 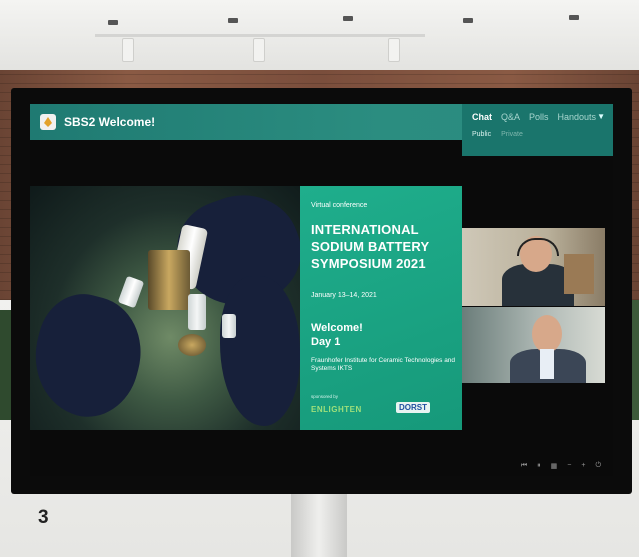 I want to click on slide-kicker: Virtual conference, so click(x=339, y=205).